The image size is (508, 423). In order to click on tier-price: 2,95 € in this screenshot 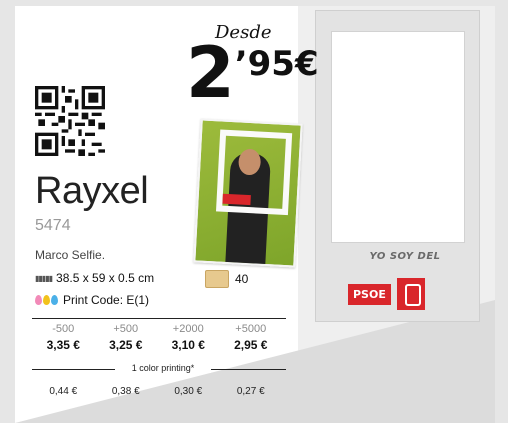, I will do `click(251, 345)`.